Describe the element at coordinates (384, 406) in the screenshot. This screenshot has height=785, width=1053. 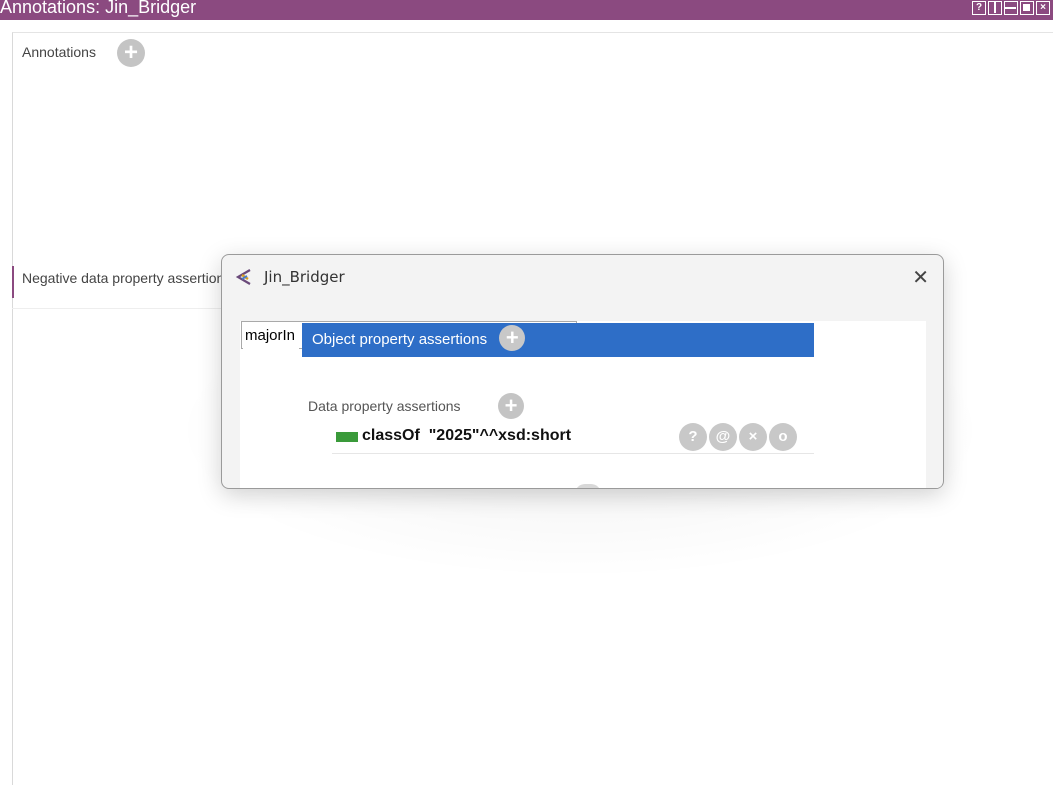
I see `data-property-assertions-label: Data property assertions` at that location.